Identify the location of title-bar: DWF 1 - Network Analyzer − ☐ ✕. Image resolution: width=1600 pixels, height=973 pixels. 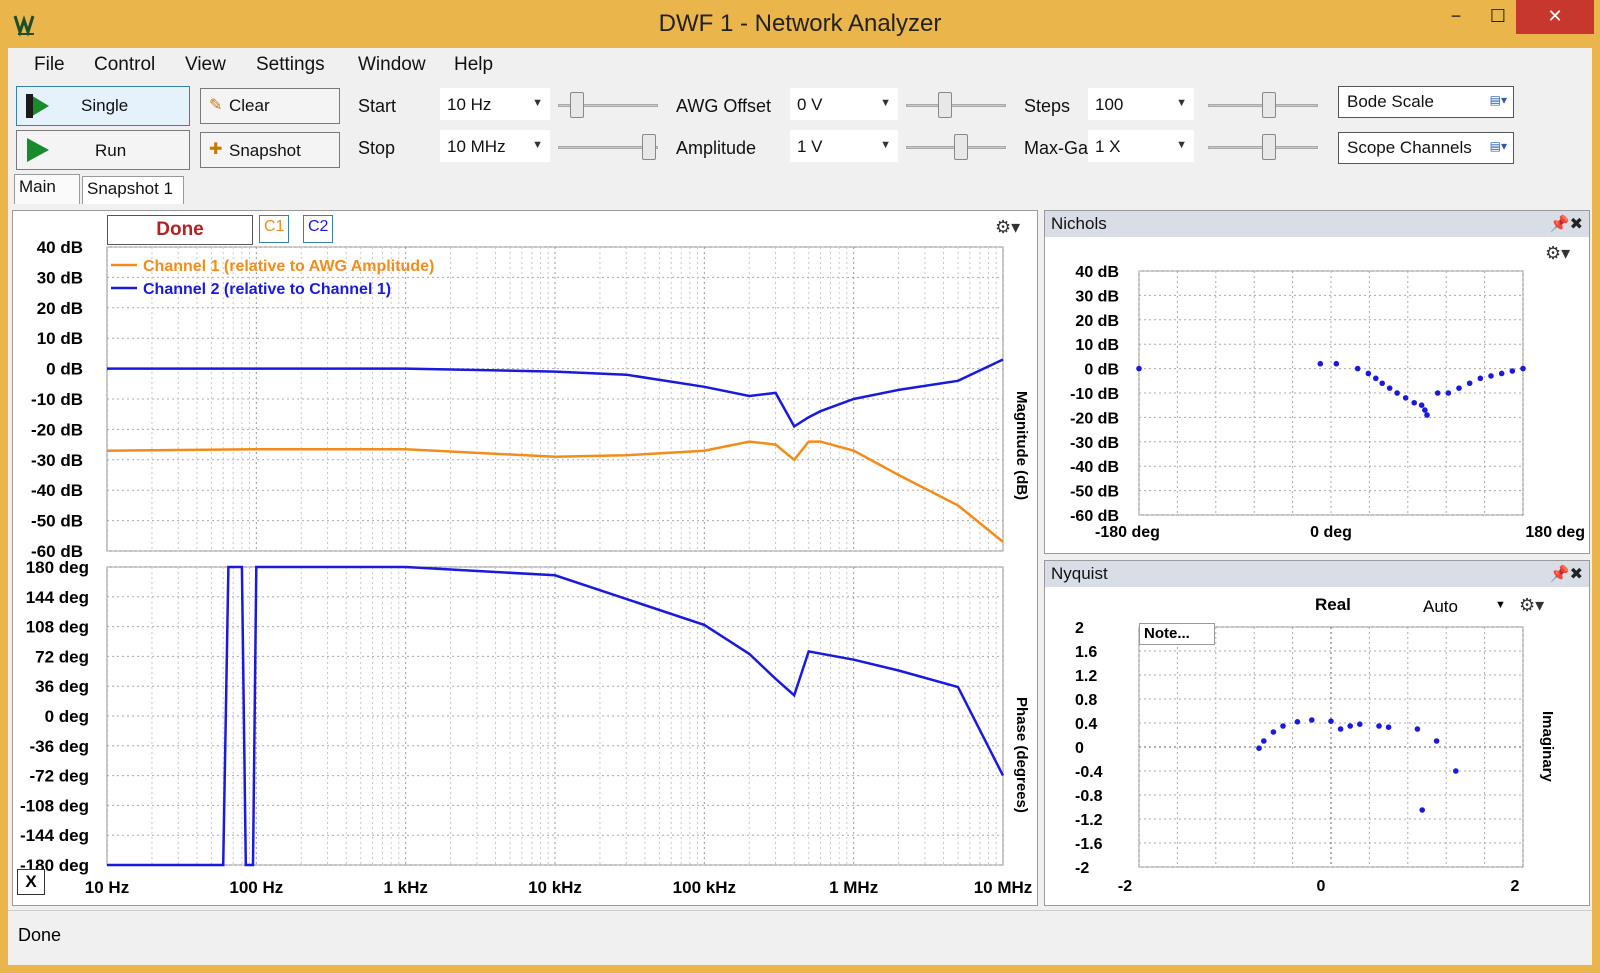
(800, 24).